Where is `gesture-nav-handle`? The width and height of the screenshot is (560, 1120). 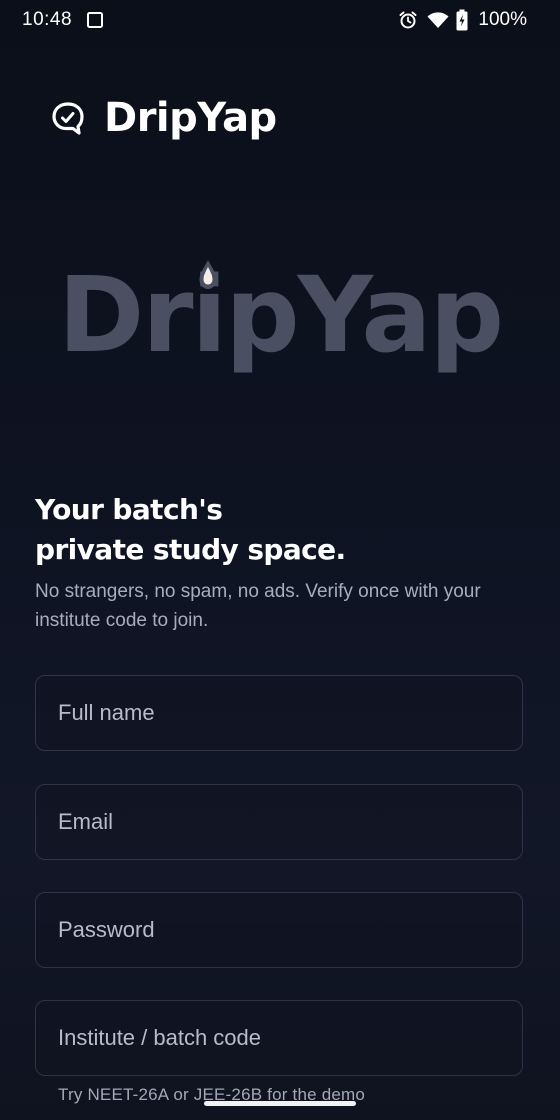 gesture-nav-handle is located at coordinates (280, 1103).